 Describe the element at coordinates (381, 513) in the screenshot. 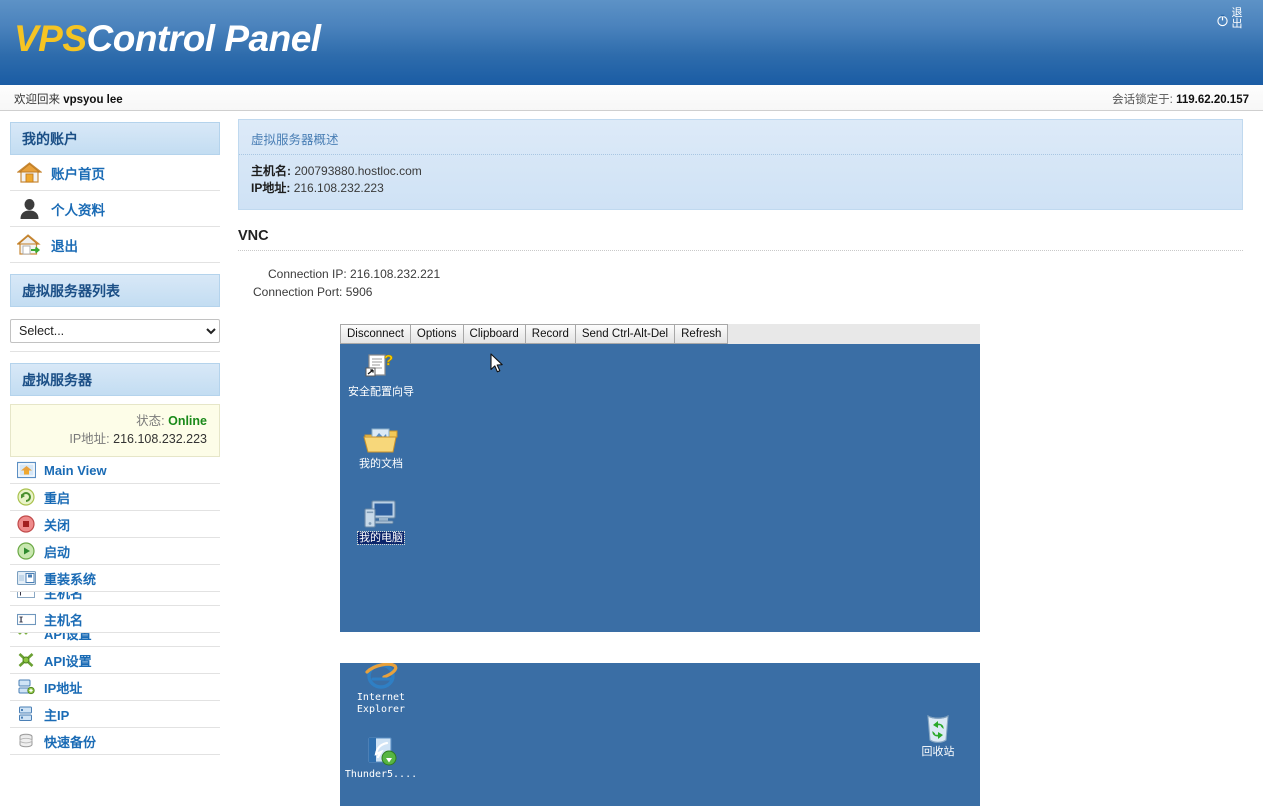

I see `my-computer-icon` at that location.